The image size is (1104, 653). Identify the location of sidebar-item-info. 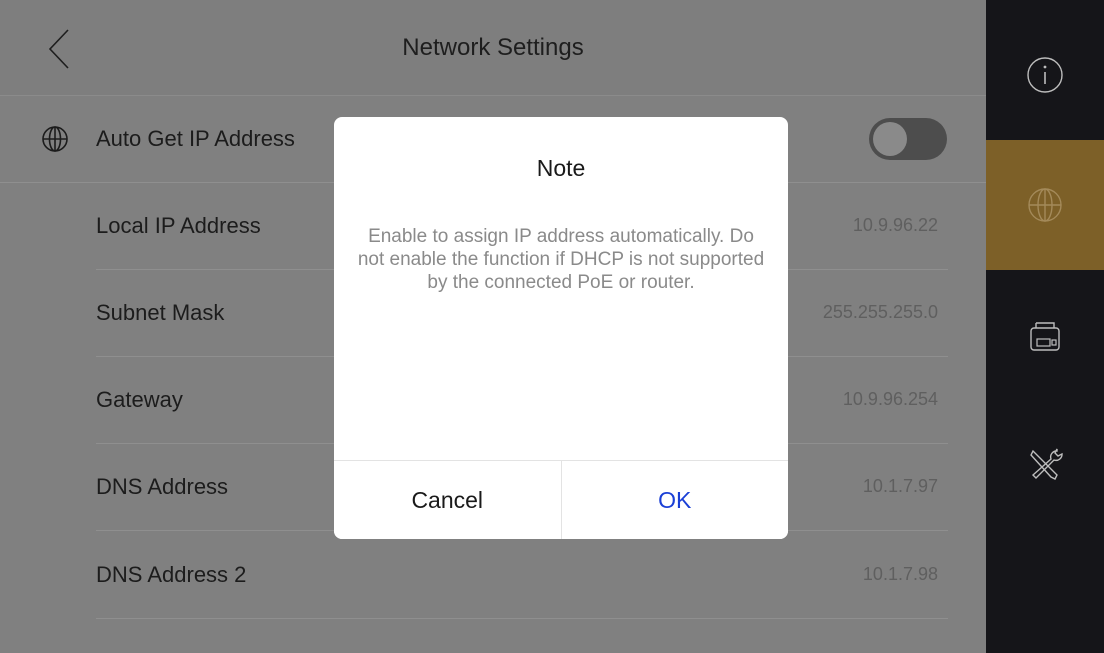
(1045, 75).